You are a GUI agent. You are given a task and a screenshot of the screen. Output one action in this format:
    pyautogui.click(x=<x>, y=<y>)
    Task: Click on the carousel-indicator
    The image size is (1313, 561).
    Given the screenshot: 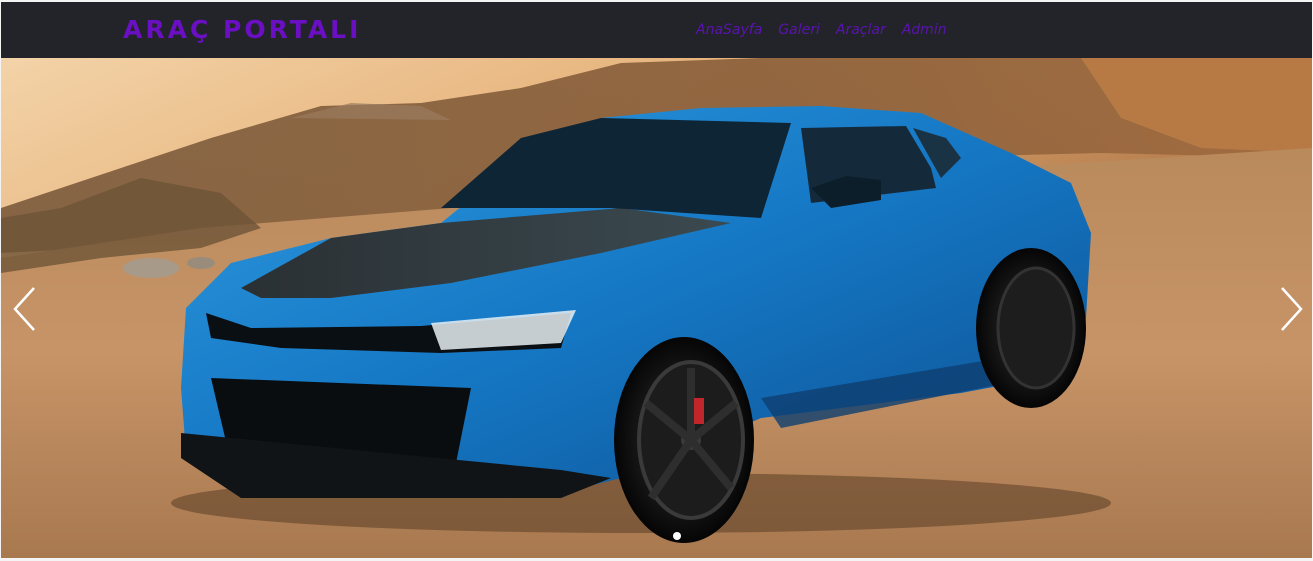 What is the action you would take?
    pyautogui.click(x=677, y=536)
    